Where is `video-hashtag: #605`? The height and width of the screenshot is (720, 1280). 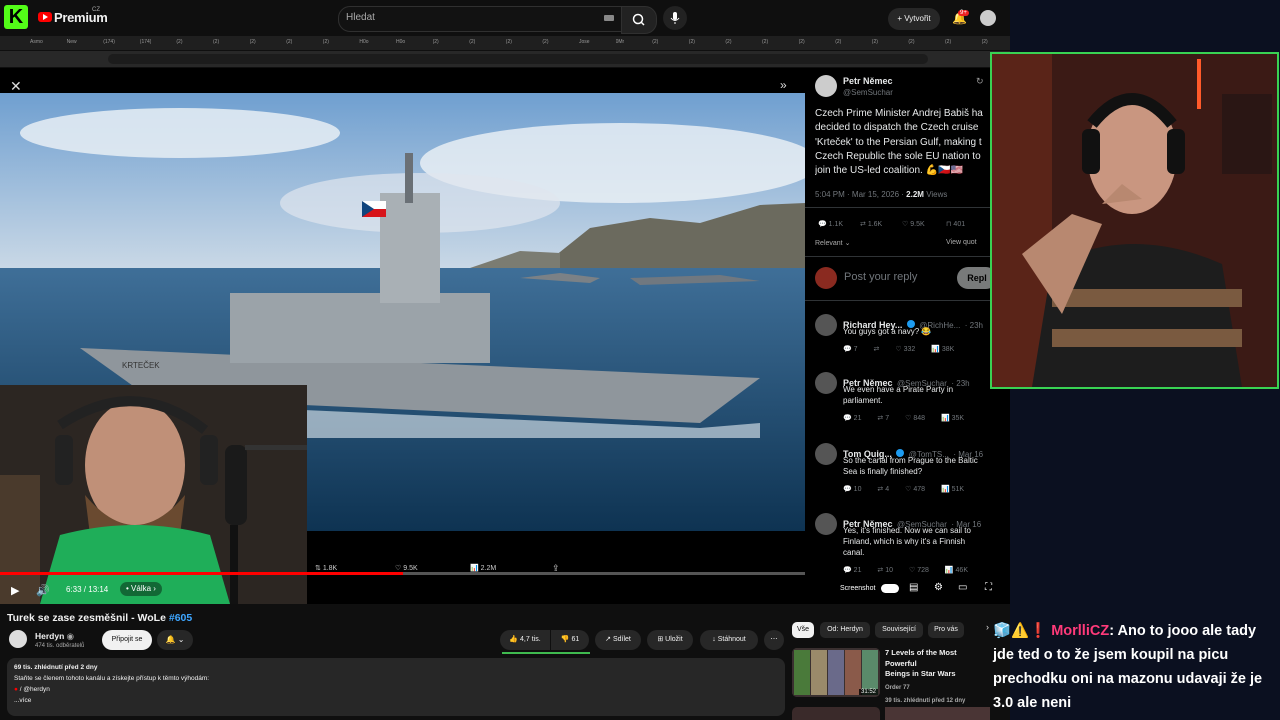 video-hashtag: #605 is located at coordinates (180, 618).